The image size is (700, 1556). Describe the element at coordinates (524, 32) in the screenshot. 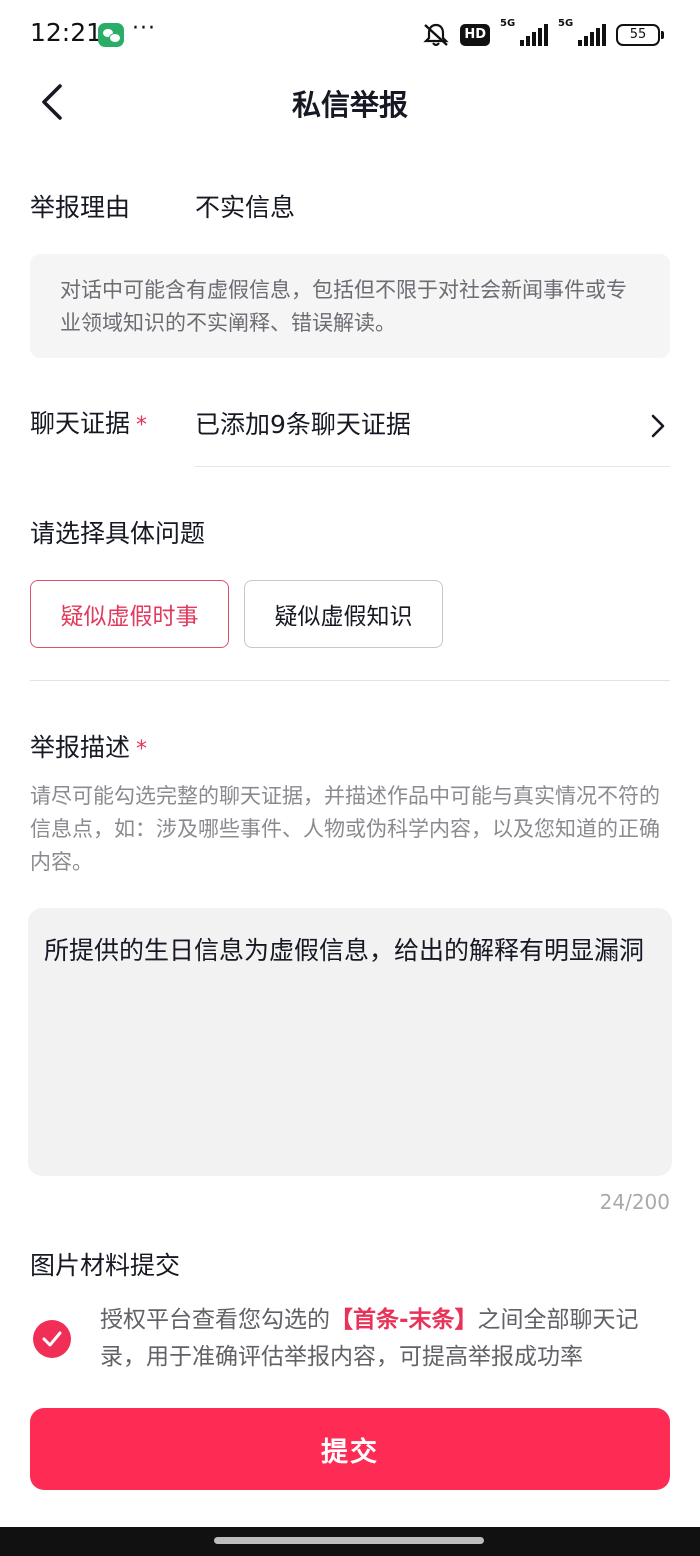

I see `signal-icon-1: 5G` at that location.